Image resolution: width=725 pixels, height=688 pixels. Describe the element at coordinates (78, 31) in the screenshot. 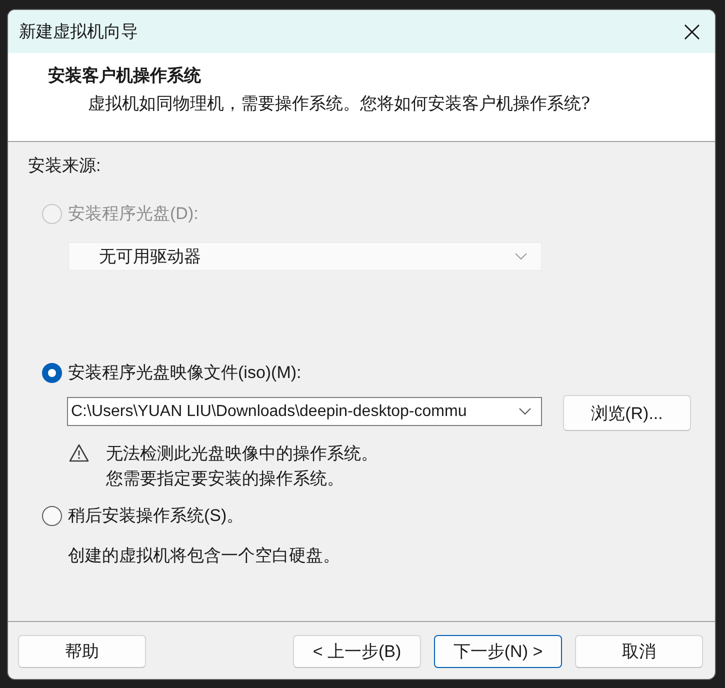

I see `window-title: 新建虚拟机向导` at that location.